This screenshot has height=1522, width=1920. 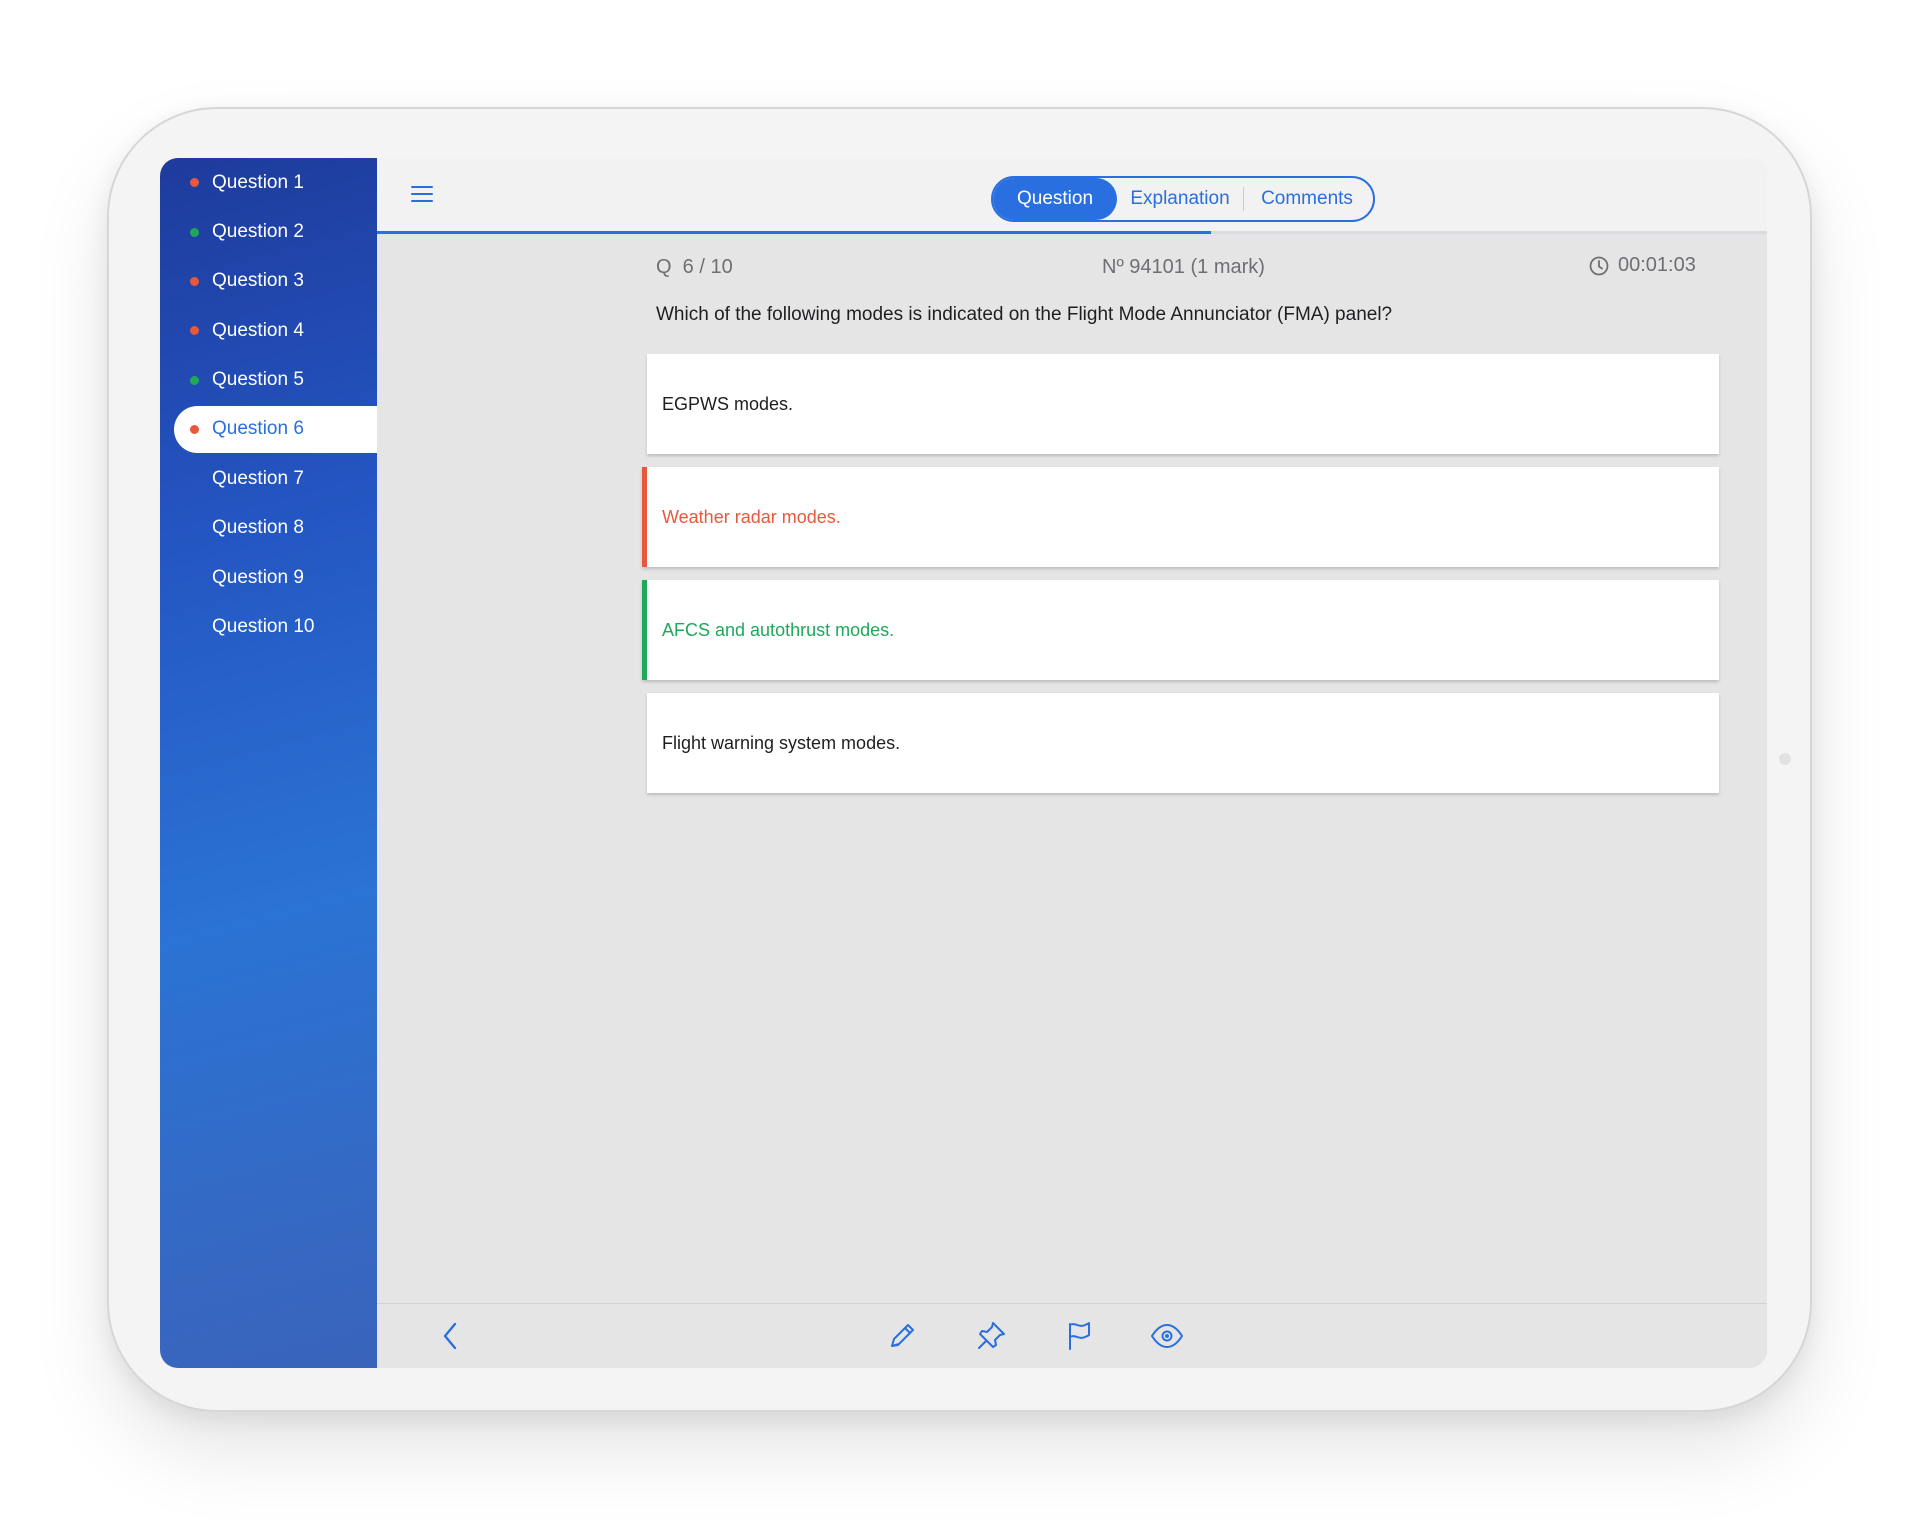 I want to click on progress-bar, so click(x=1072, y=232).